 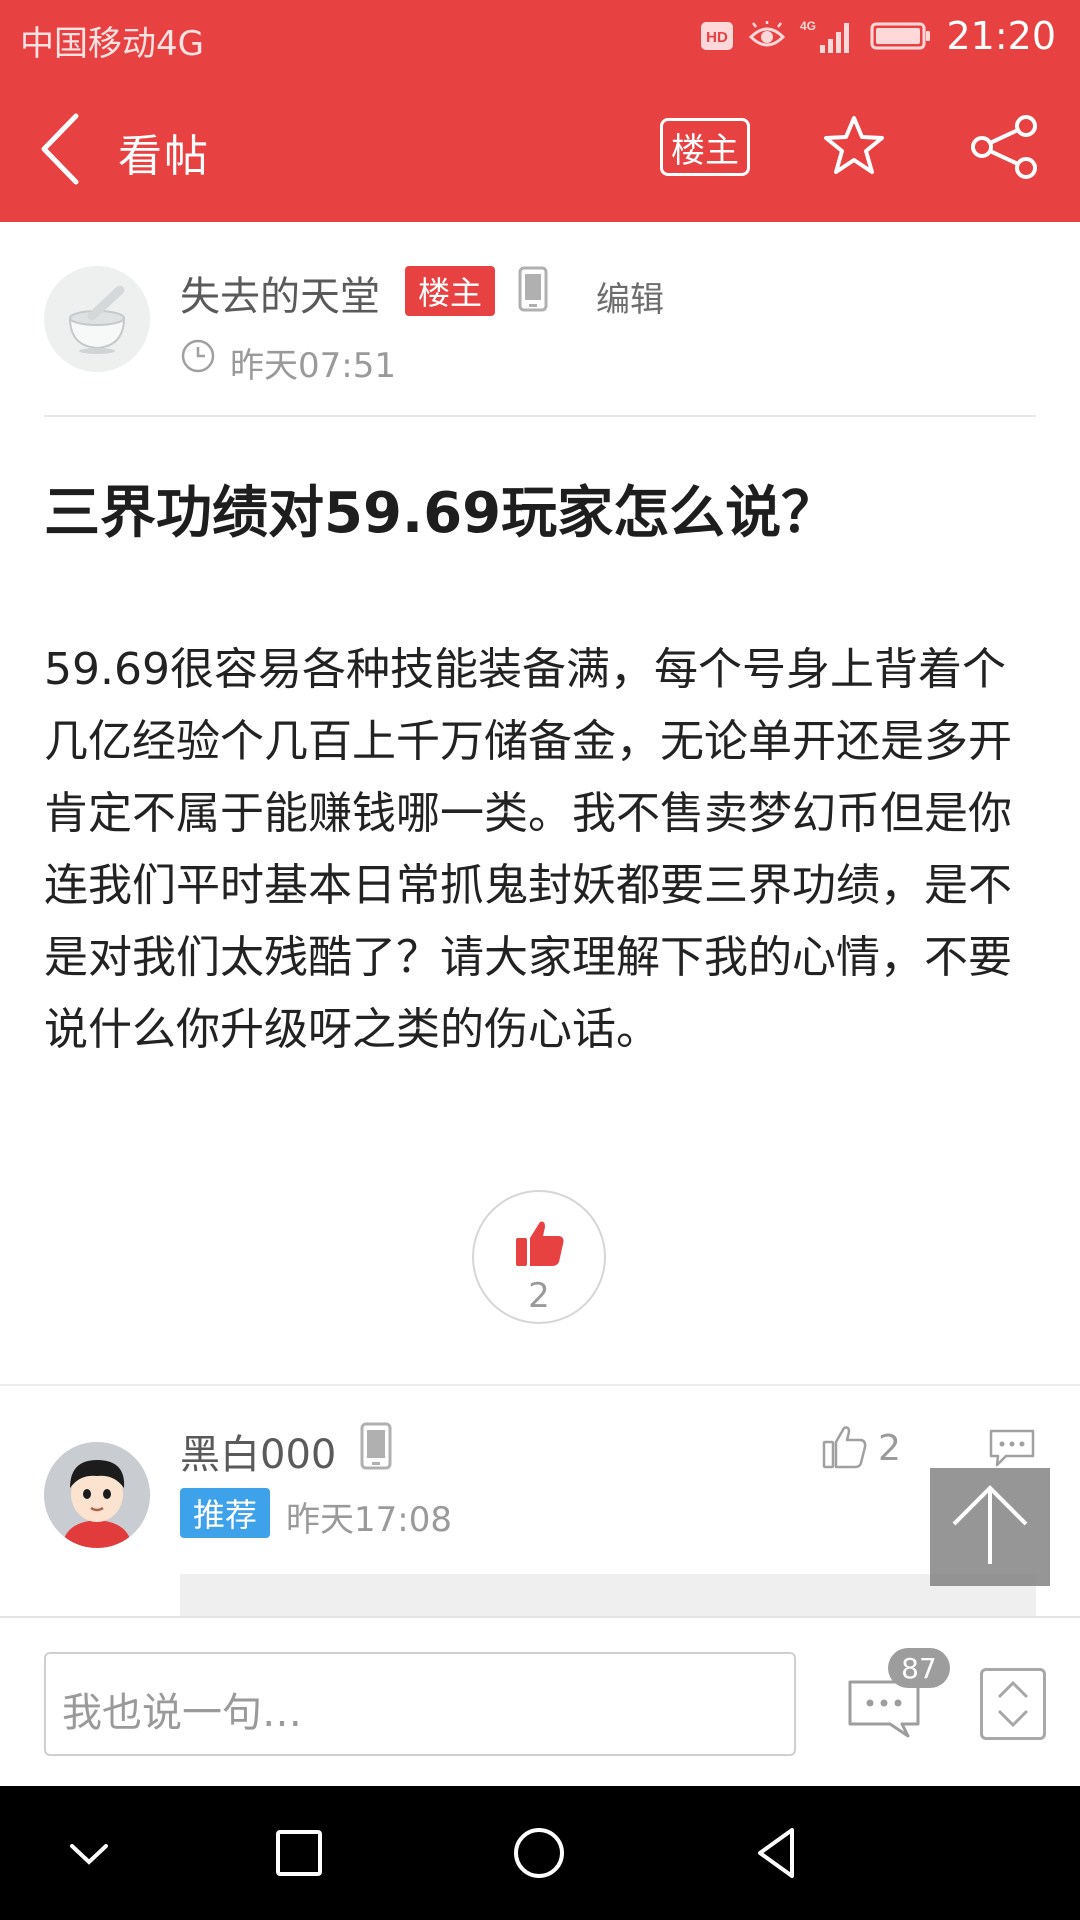 I want to click on star-icon, so click(x=854, y=146).